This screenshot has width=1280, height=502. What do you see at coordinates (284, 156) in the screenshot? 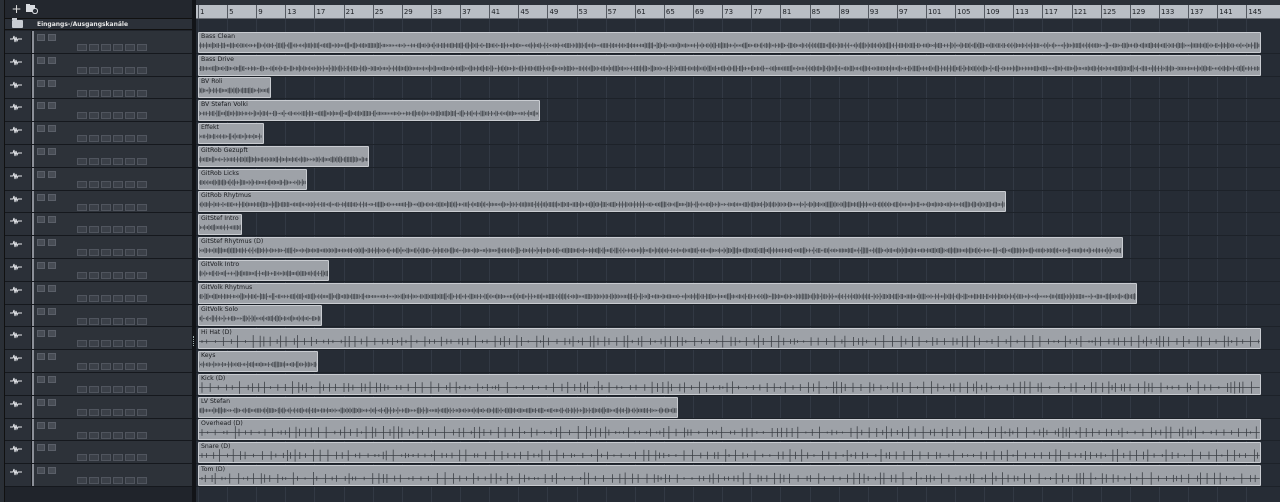
I see `audio-event: GitRob Gezupft` at bounding box center [284, 156].